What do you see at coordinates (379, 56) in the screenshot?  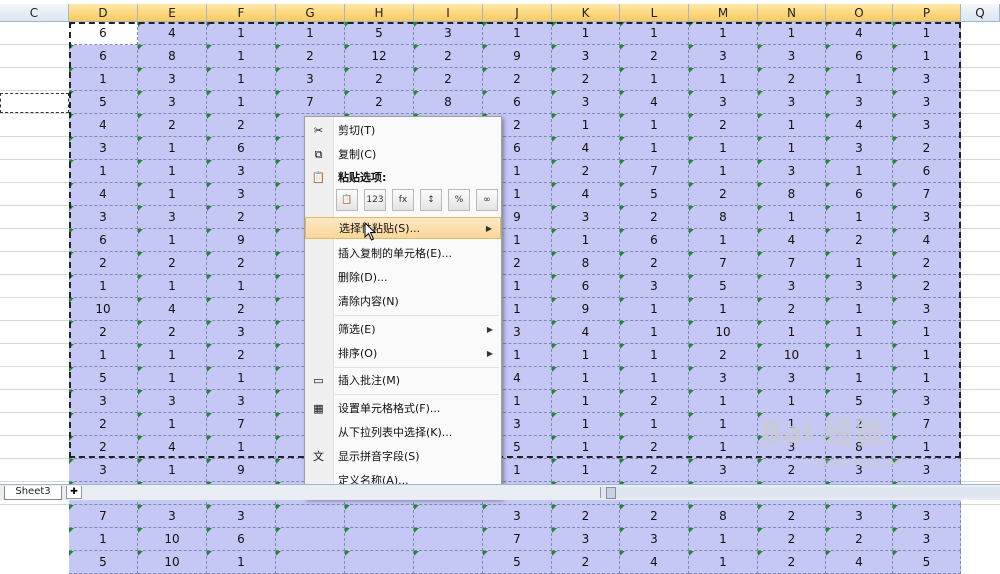 I see `cell: 12` at bounding box center [379, 56].